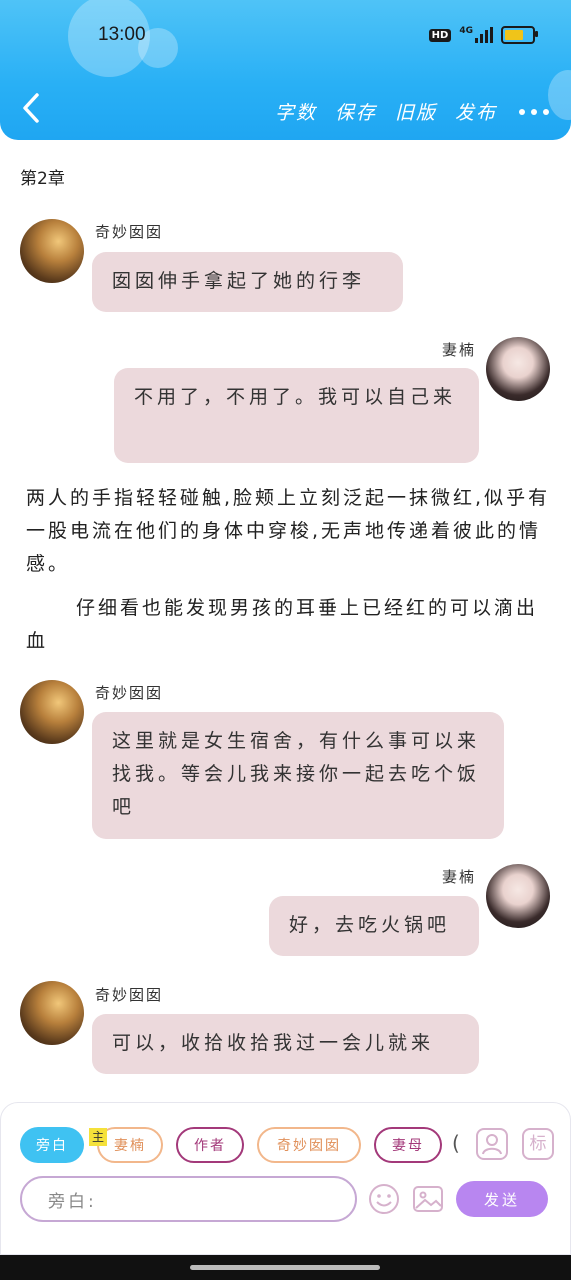 The image size is (571, 1280). What do you see at coordinates (52, 1145) in the screenshot?
I see `role-chip-narrator: 旁白` at bounding box center [52, 1145].